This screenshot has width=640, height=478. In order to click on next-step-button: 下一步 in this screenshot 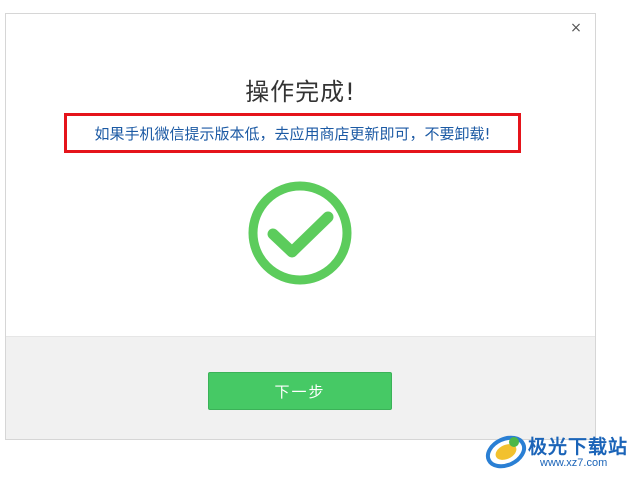, I will do `click(300, 391)`.